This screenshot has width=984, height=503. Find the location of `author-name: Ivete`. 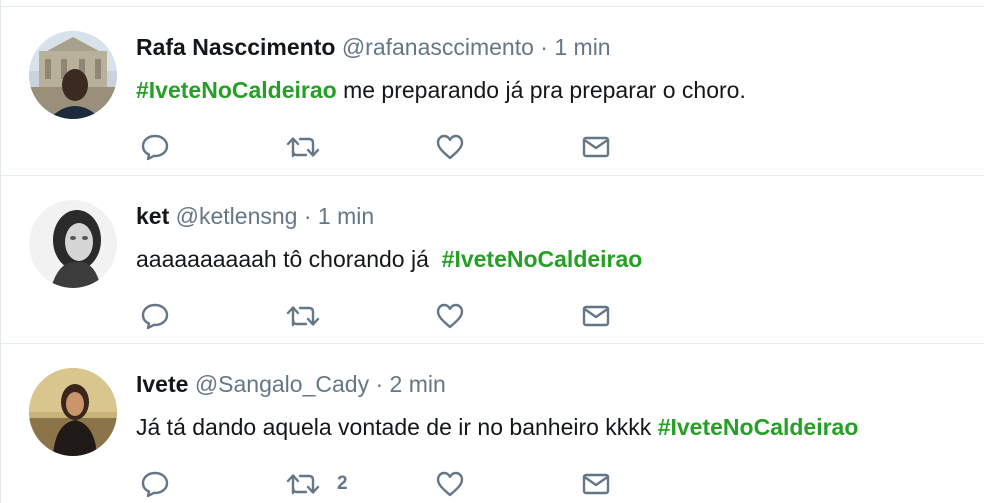

author-name: Ivete is located at coordinates (162, 384).